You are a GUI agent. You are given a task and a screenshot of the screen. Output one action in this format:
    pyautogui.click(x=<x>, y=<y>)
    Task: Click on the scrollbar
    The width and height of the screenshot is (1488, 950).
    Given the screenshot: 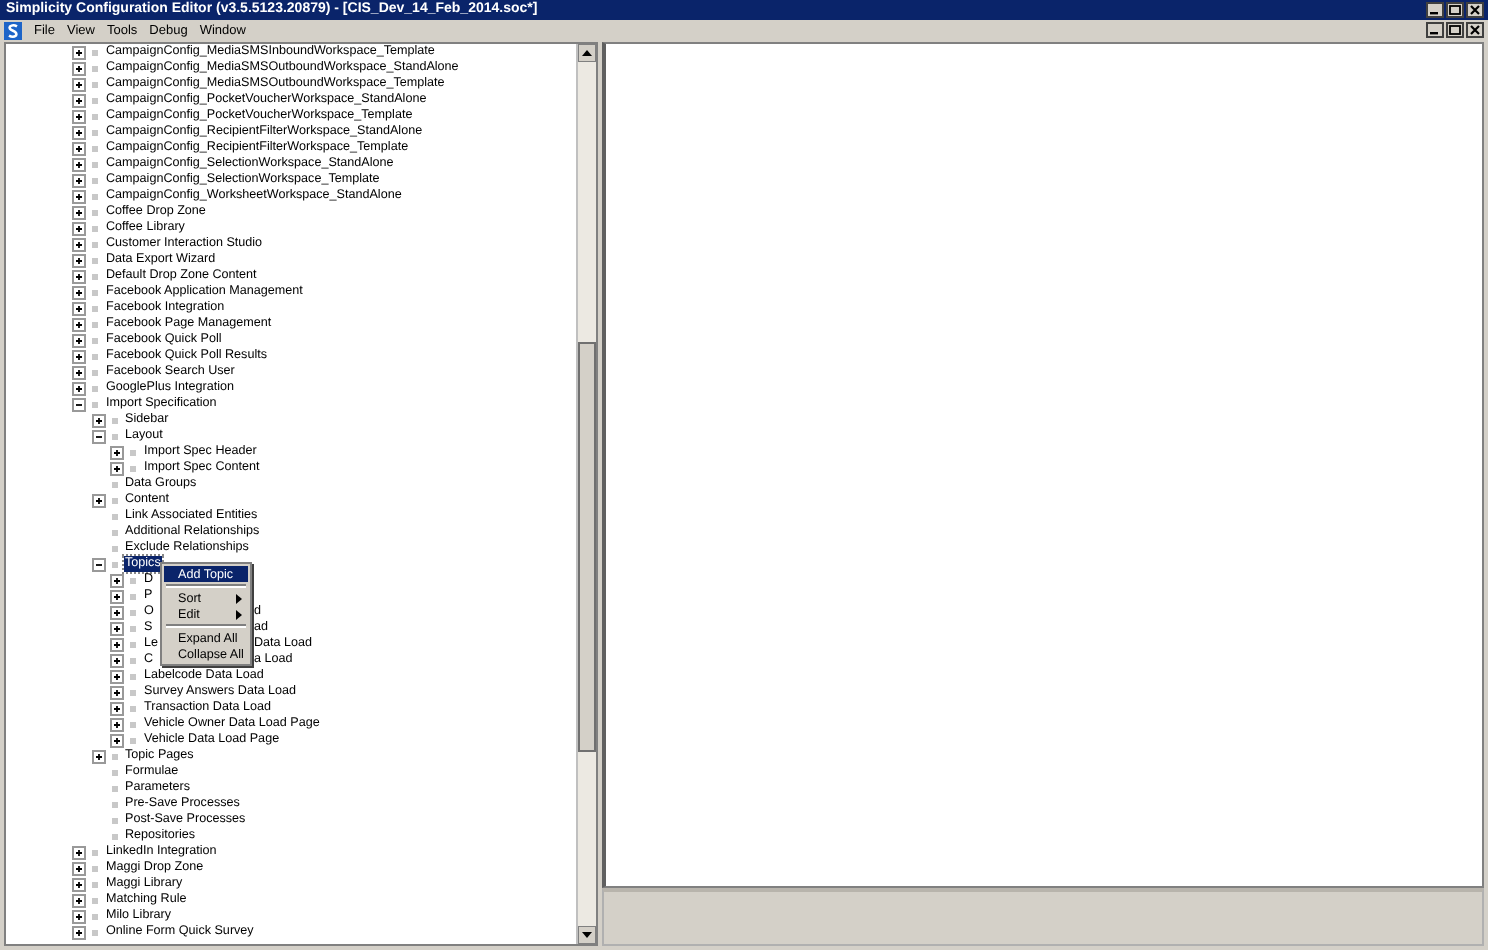 What is the action you would take?
    pyautogui.click(x=586, y=494)
    